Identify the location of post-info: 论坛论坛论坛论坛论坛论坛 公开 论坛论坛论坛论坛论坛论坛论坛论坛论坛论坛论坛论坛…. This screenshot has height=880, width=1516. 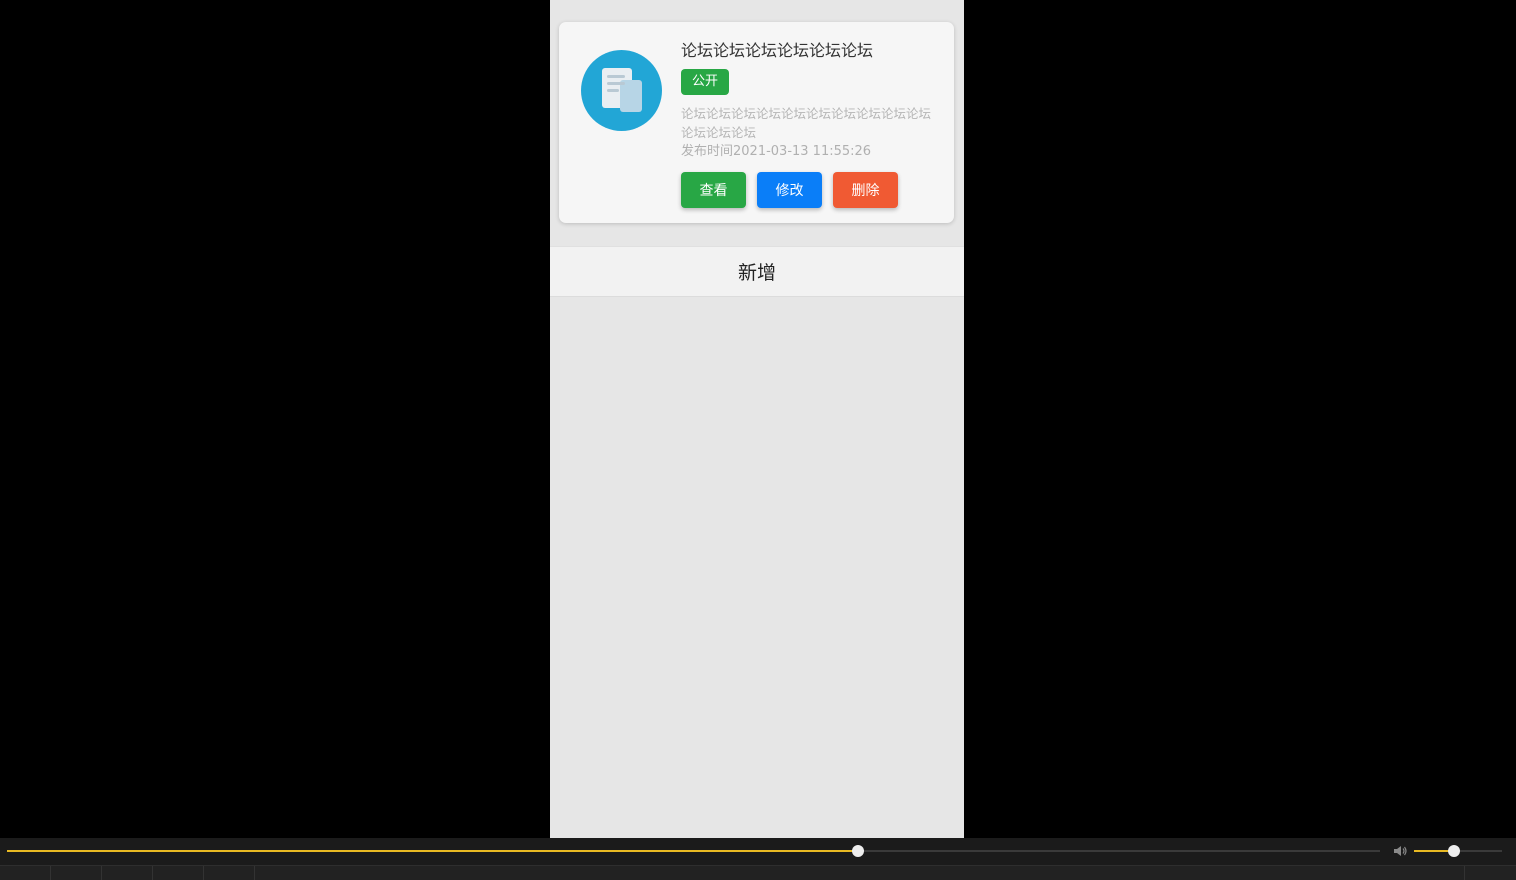
(810, 124).